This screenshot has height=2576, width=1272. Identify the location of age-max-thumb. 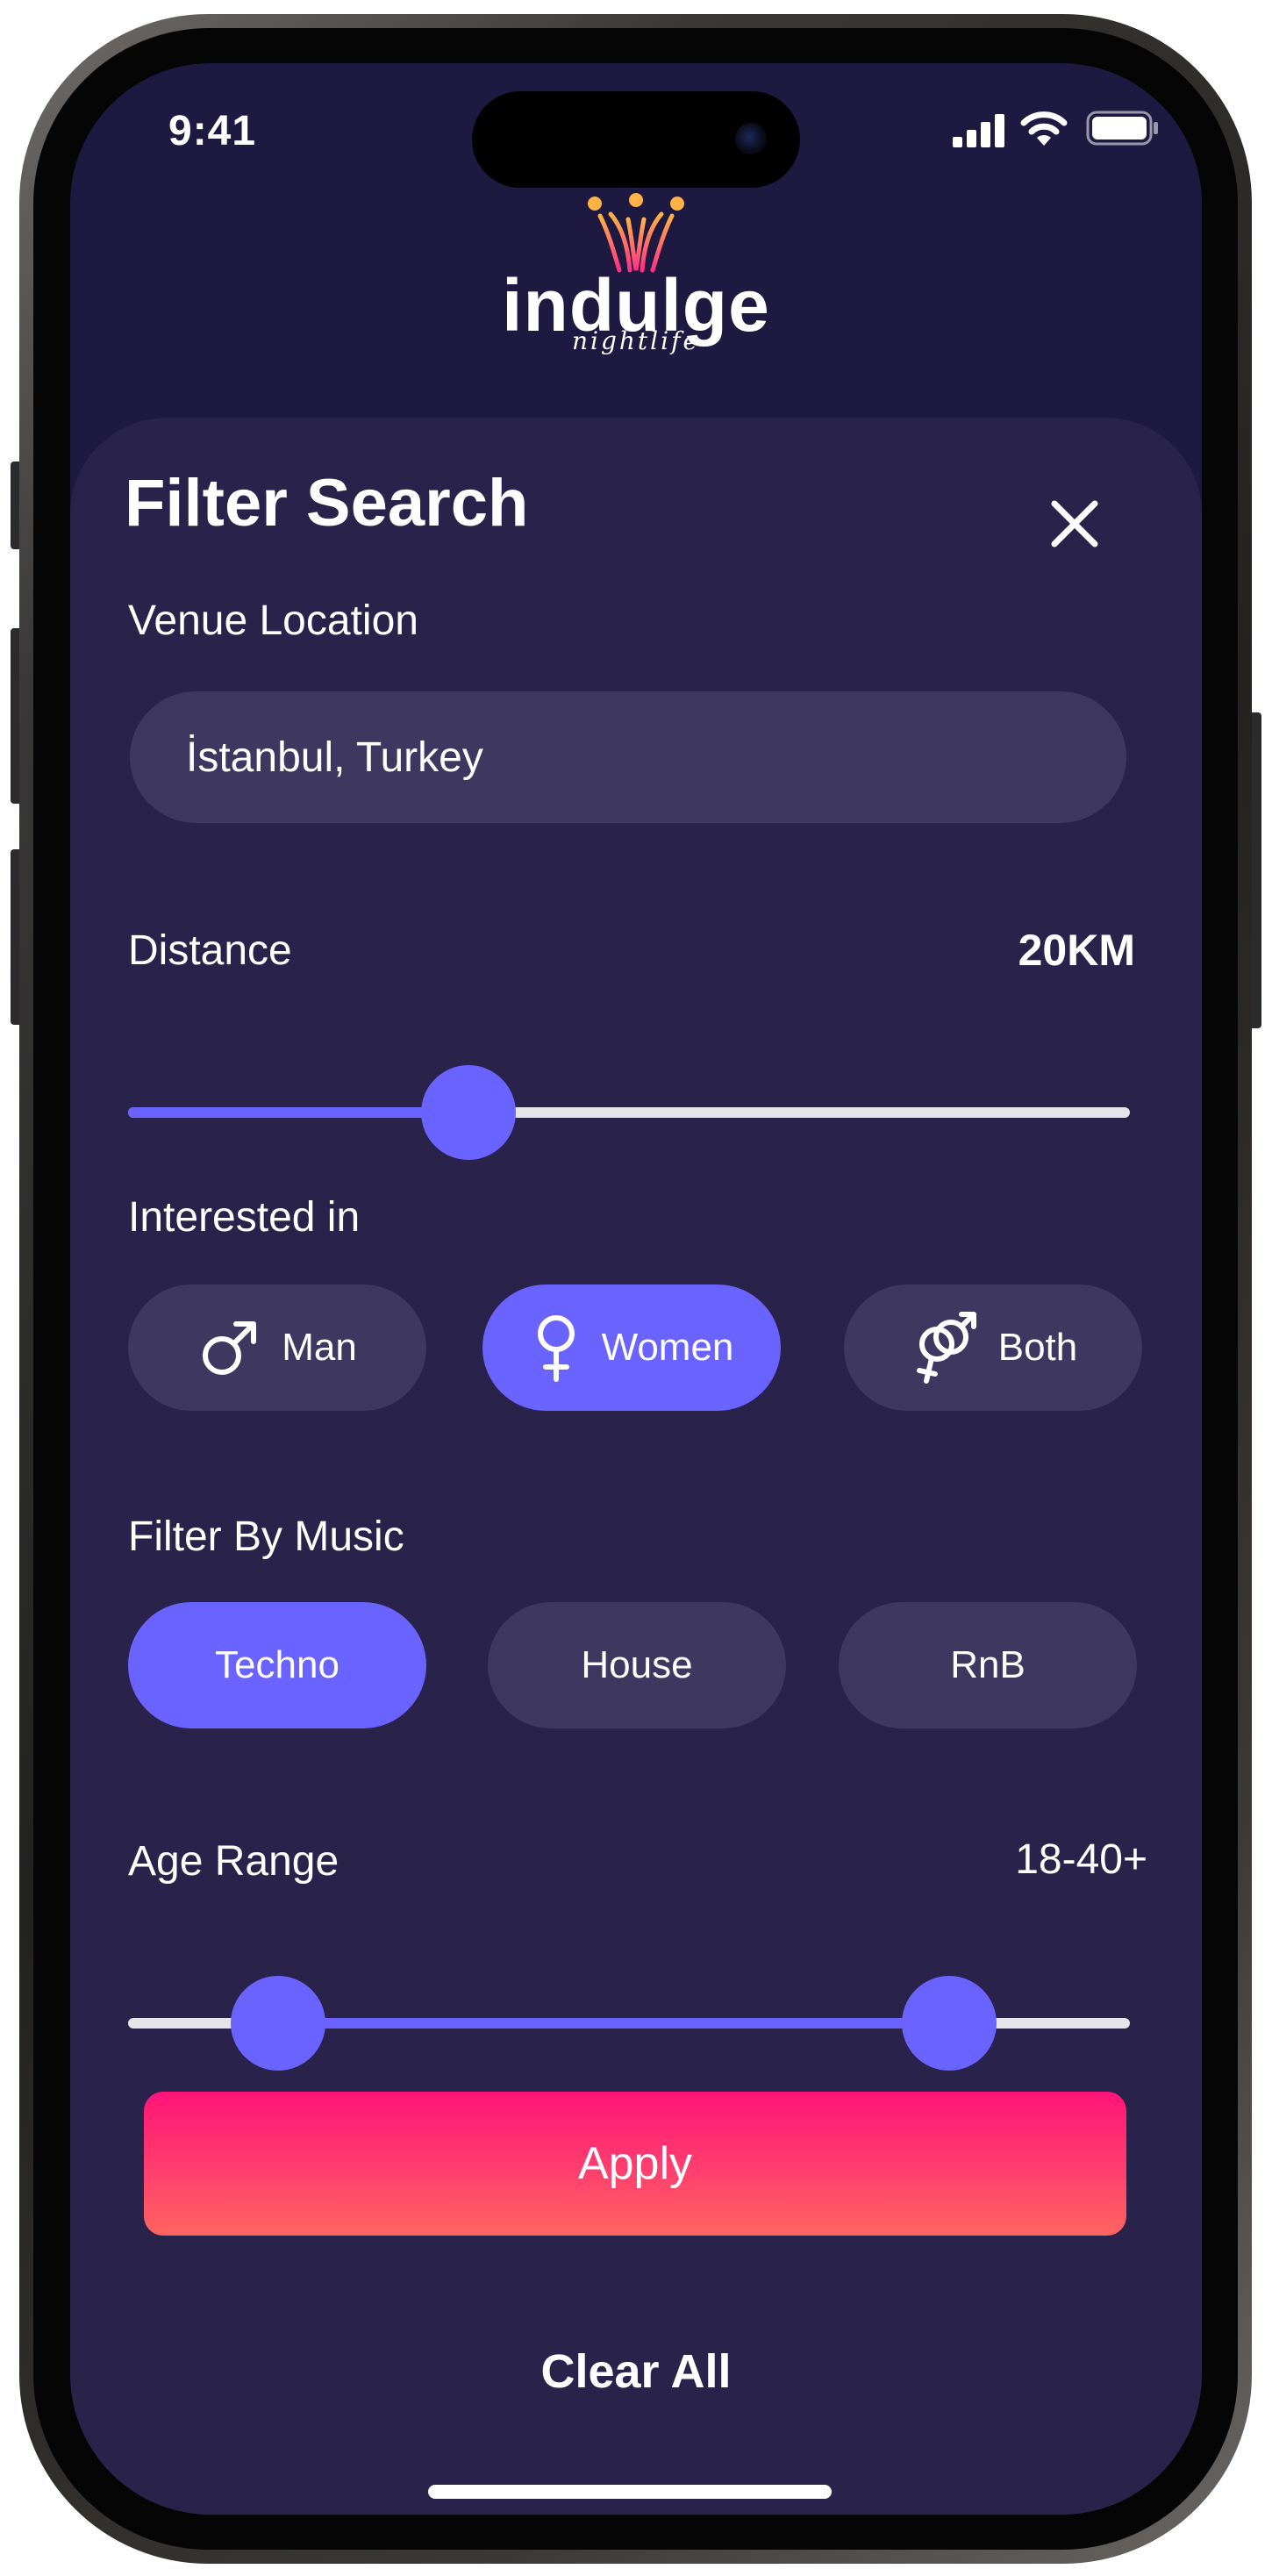
(949, 2023).